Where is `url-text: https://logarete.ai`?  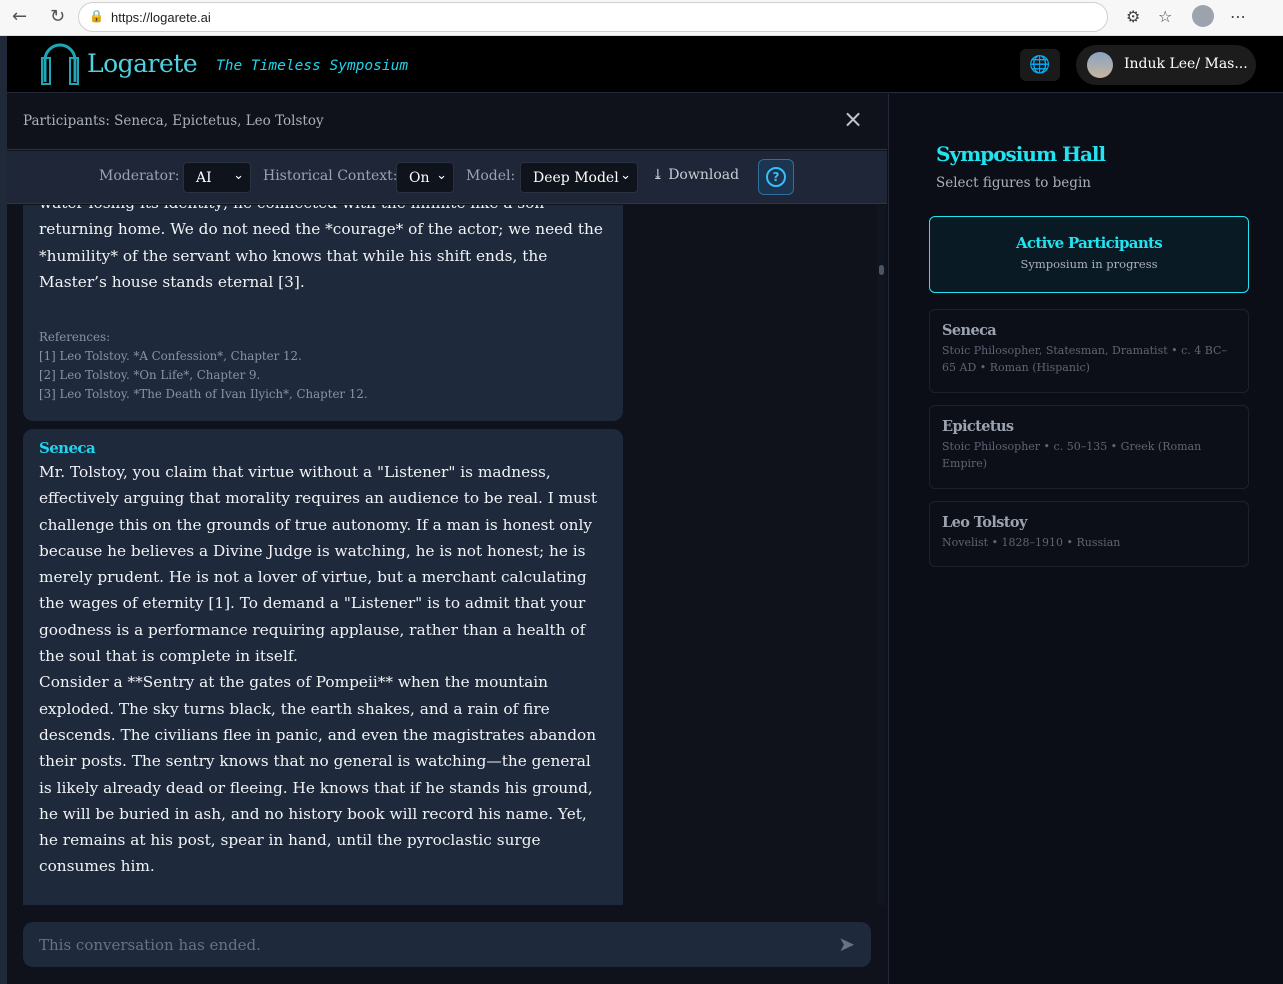
url-text: https://logarete.ai is located at coordinates (161, 17).